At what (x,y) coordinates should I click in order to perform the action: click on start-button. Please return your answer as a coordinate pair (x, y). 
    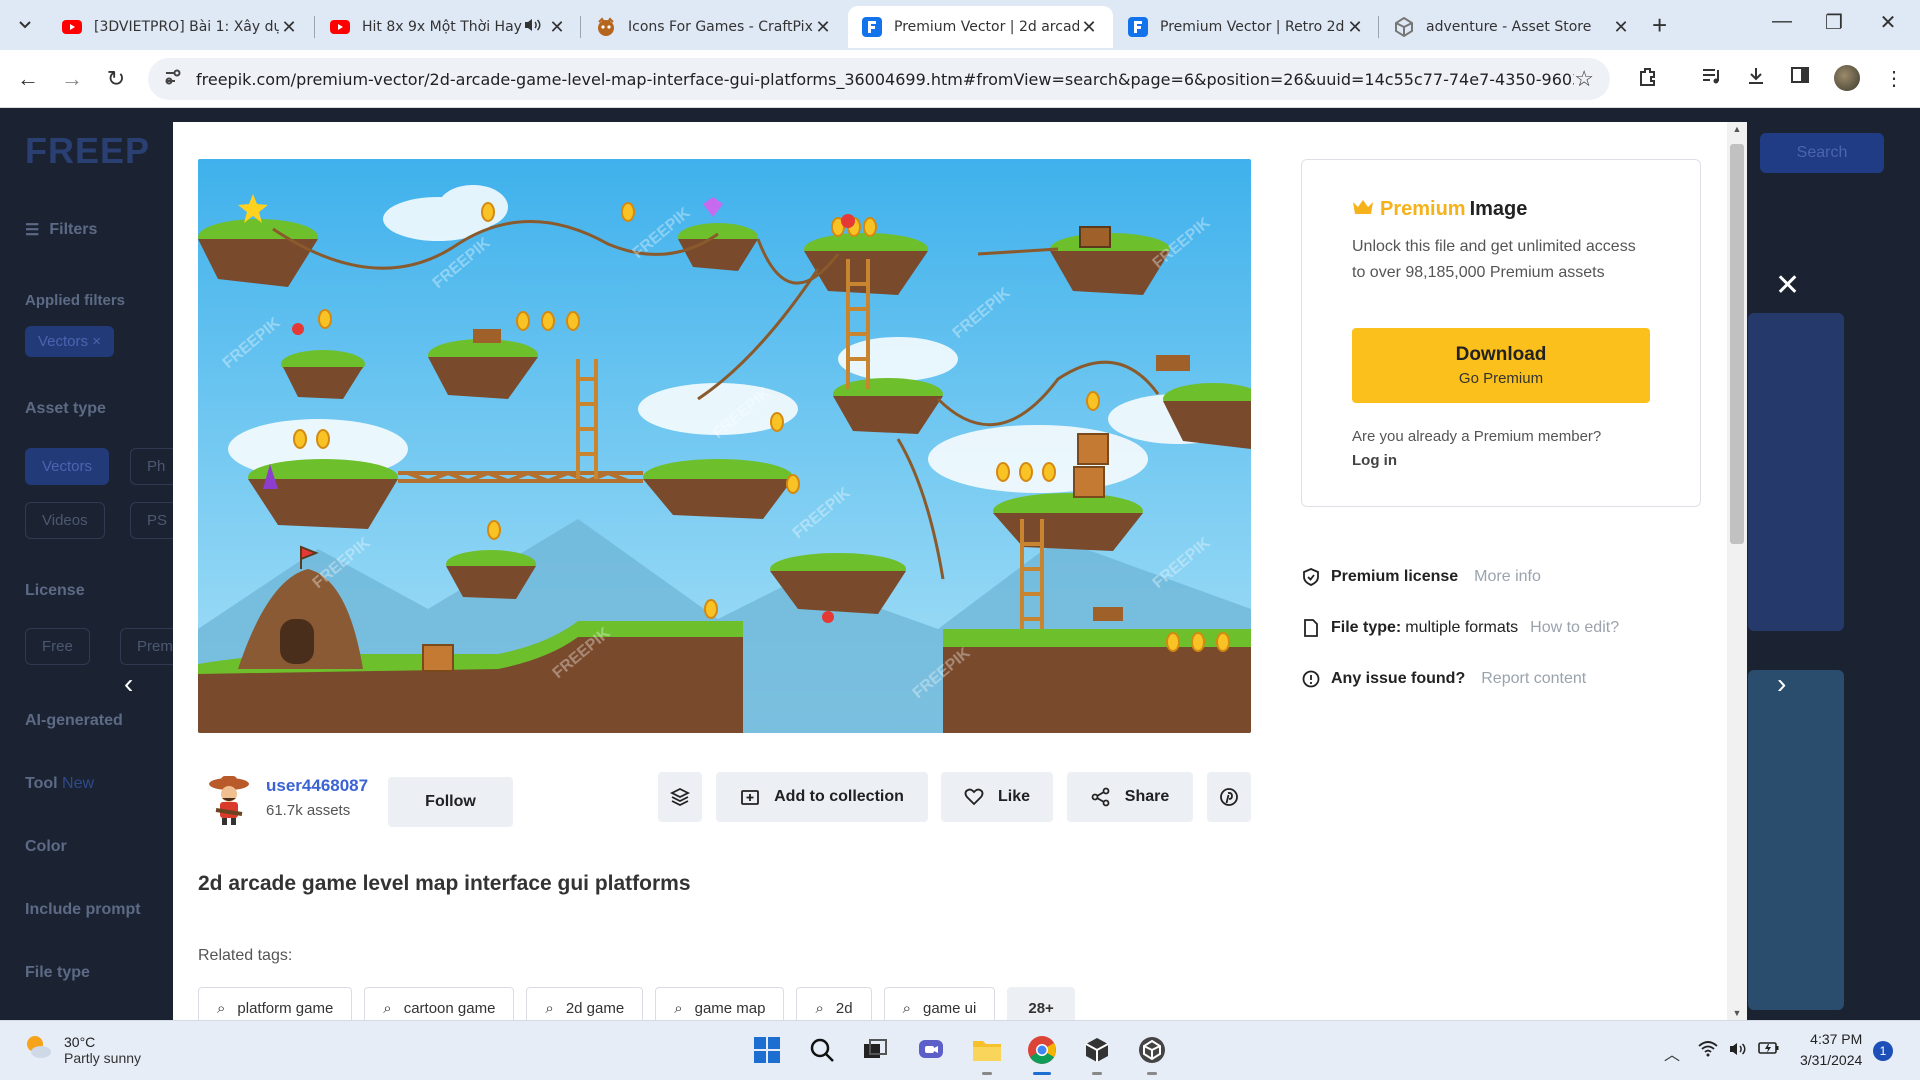
    Looking at the image, I should click on (767, 1050).